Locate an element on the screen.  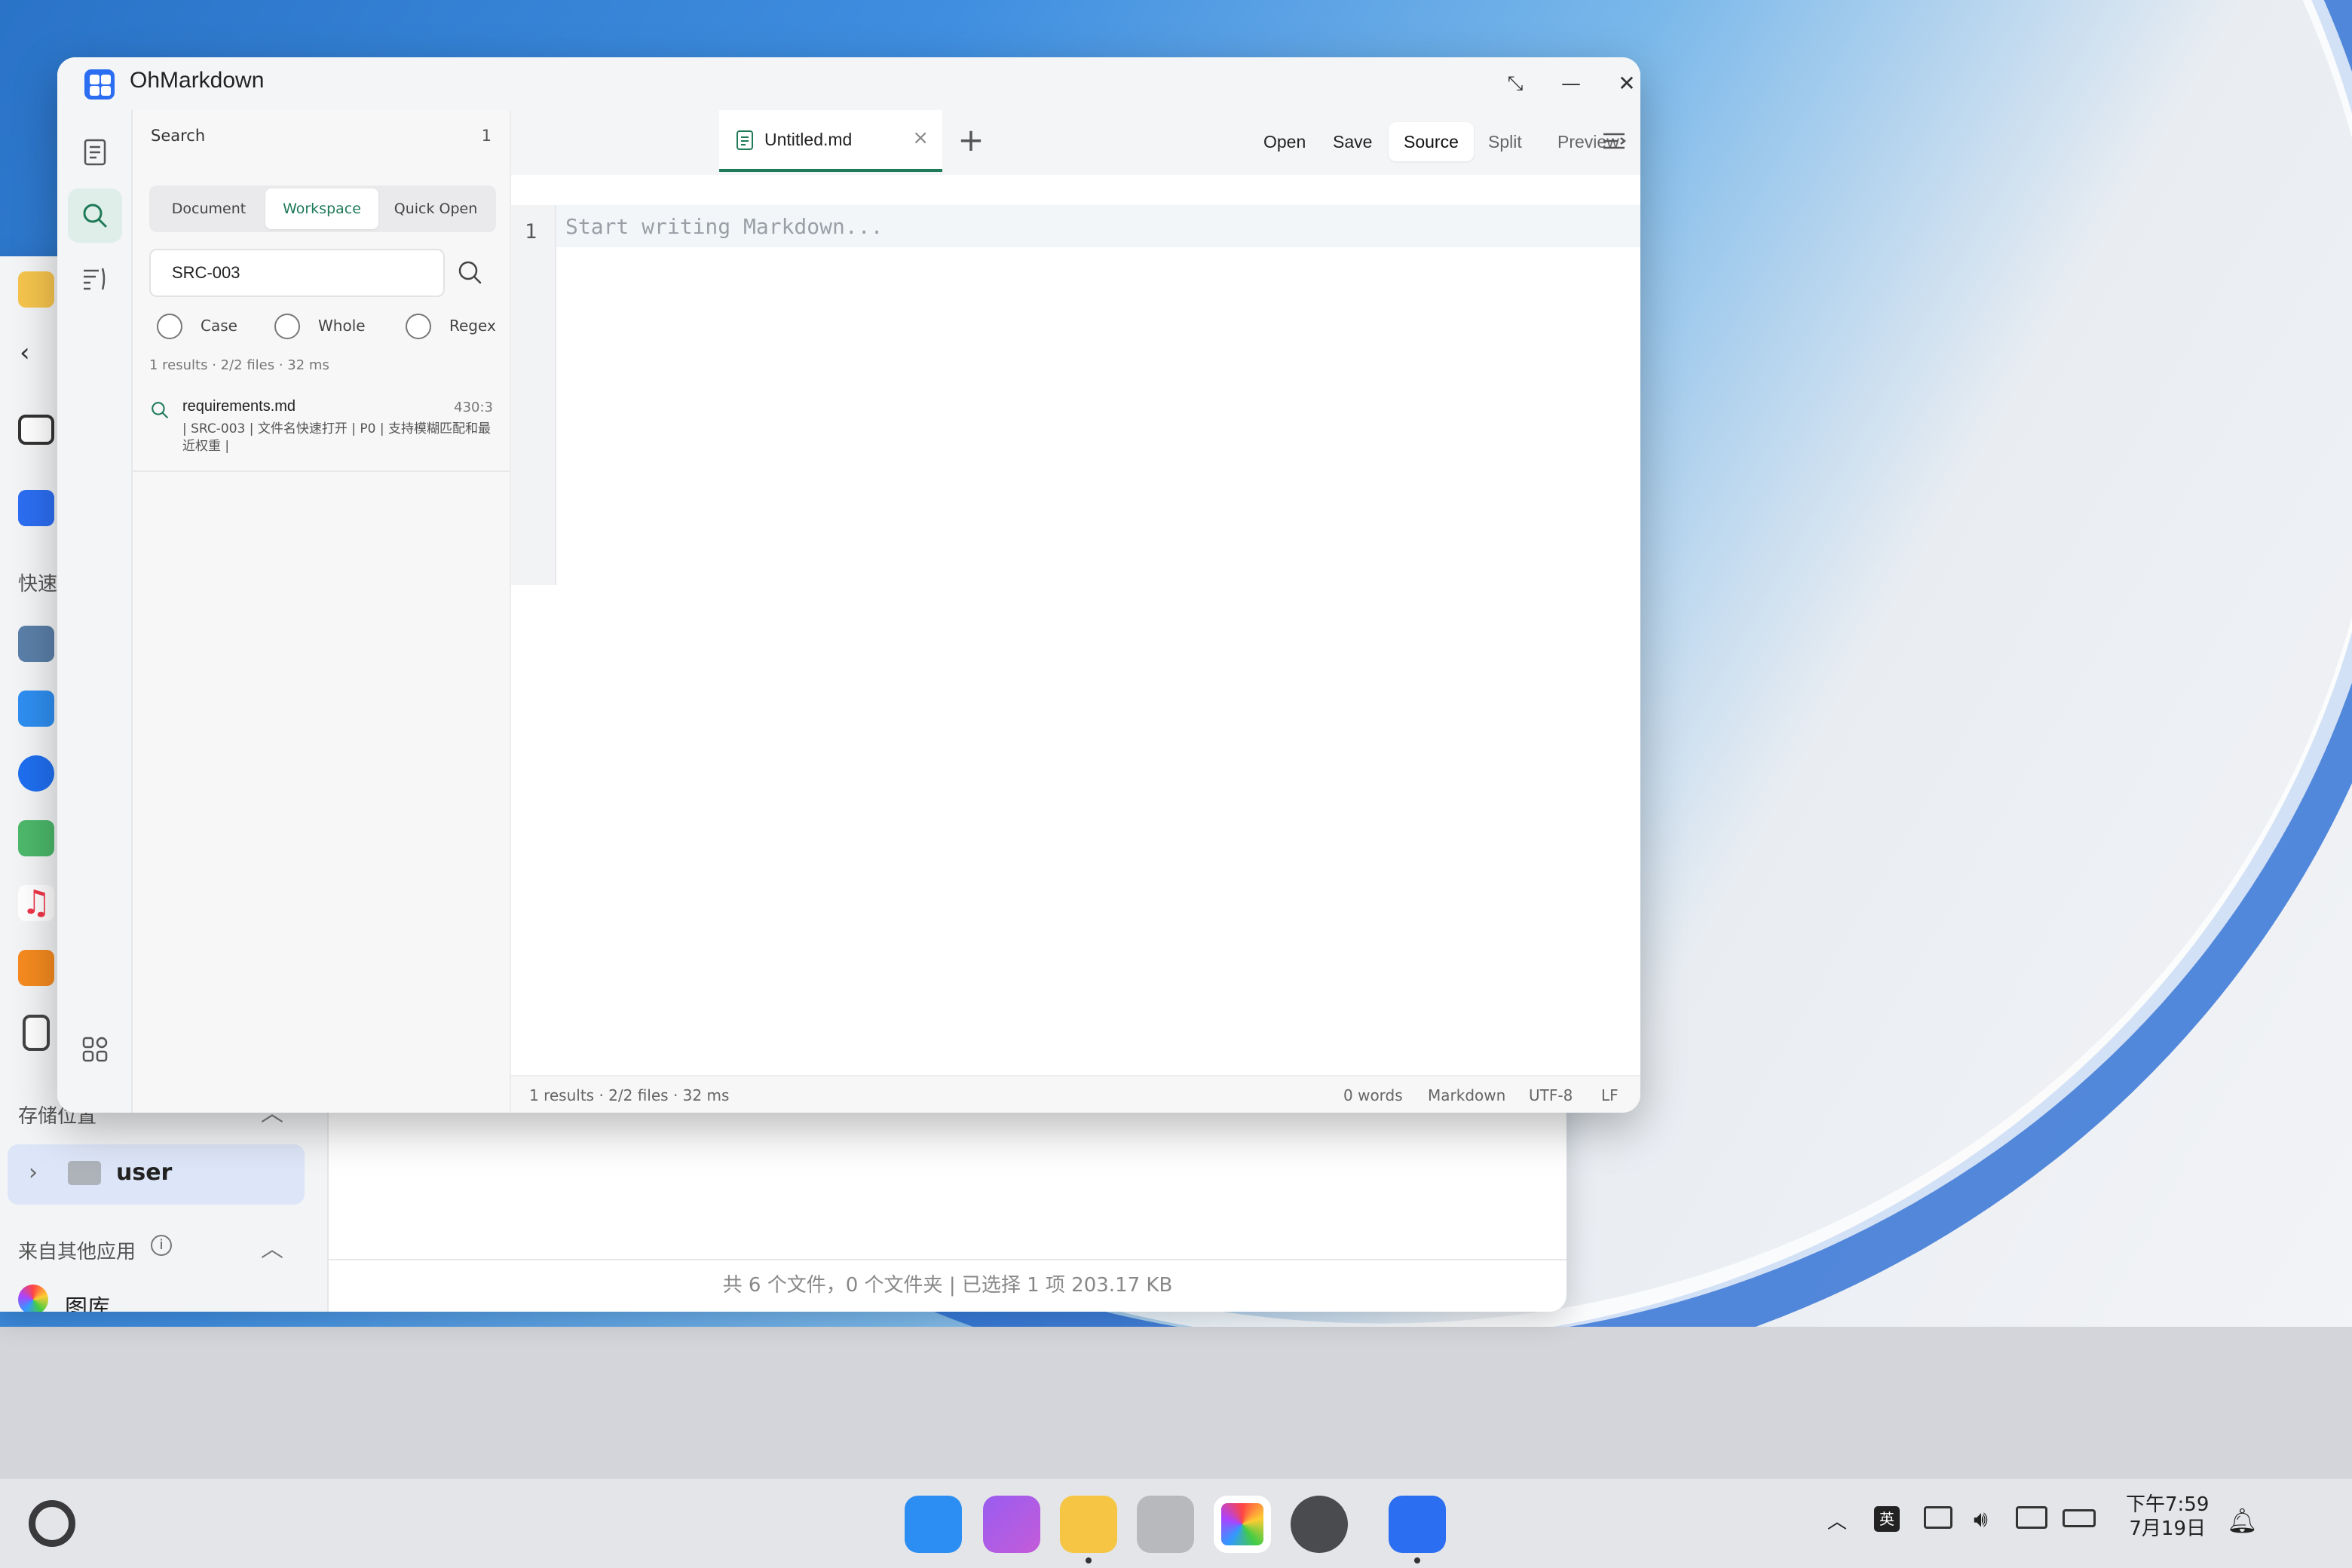
tab-label: Untitled.md is located at coordinates (808, 139).